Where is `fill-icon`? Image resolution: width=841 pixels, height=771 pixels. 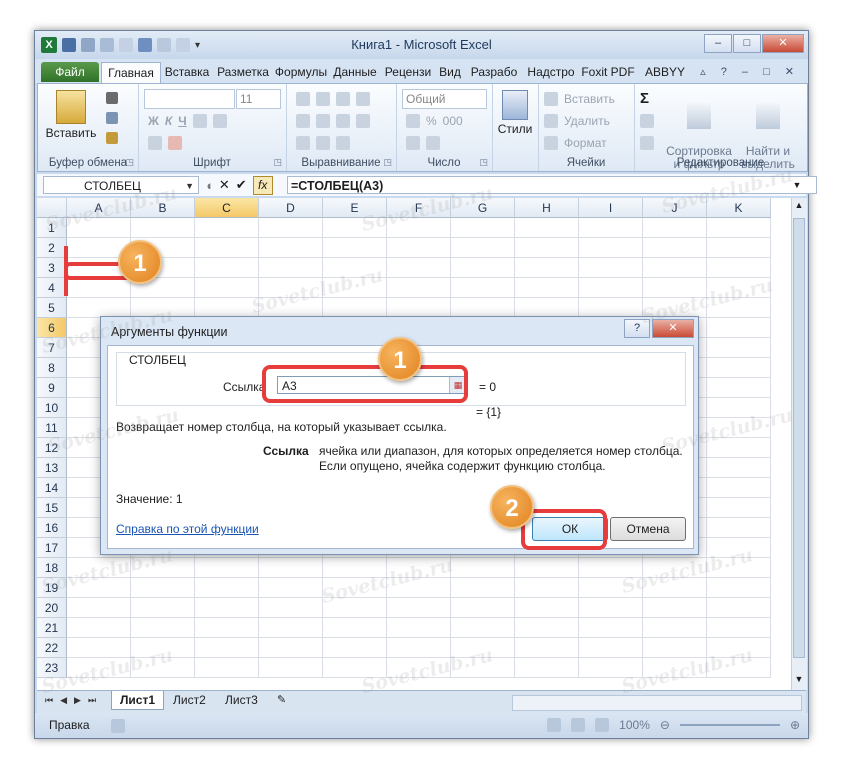 fill-icon is located at coordinates (647, 121).